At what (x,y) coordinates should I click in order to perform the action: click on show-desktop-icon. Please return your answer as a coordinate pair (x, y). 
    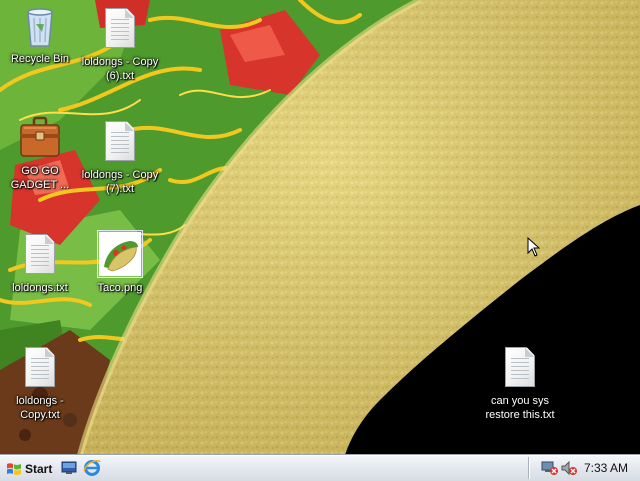
    Looking at the image, I should click on (69, 468).